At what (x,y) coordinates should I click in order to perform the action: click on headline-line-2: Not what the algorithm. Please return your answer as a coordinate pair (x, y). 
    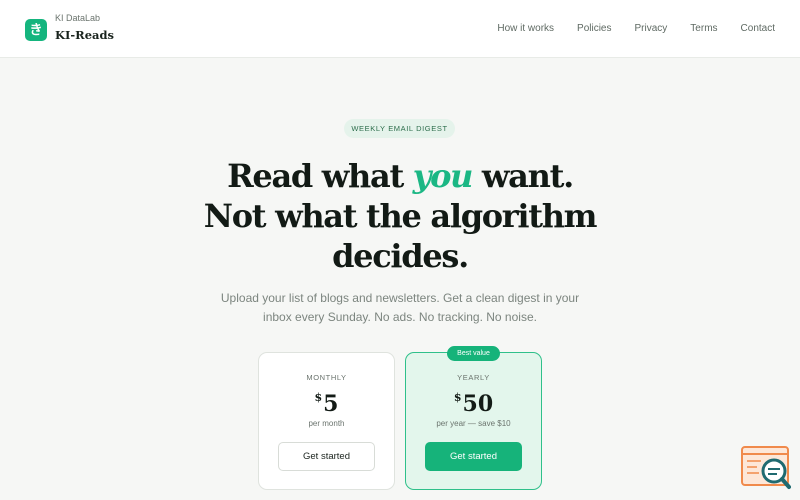
    Looking at the image, I should click on (400, 216).